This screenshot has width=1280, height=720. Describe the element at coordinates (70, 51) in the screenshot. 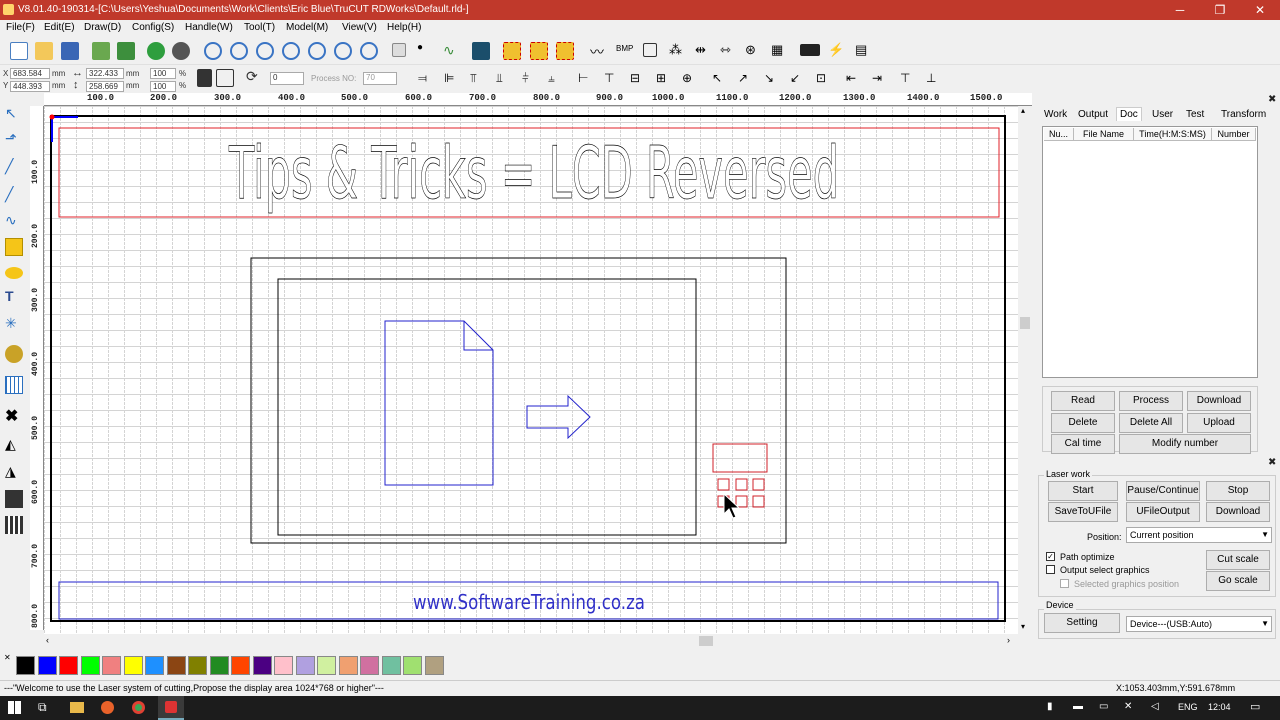

I see `save-icon` at that location.